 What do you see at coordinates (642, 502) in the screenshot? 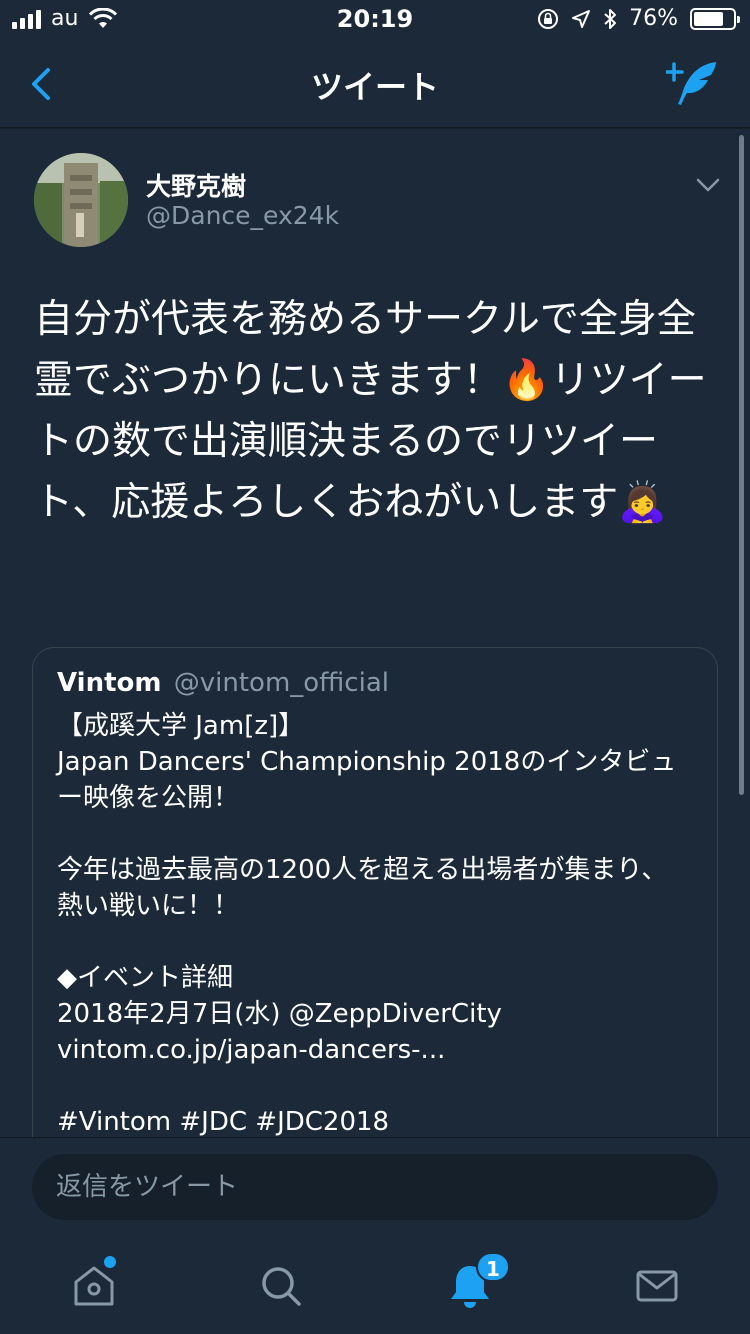
I see `bowing-emoji: 🙇‍♀️` at bounding box center [642, 502].